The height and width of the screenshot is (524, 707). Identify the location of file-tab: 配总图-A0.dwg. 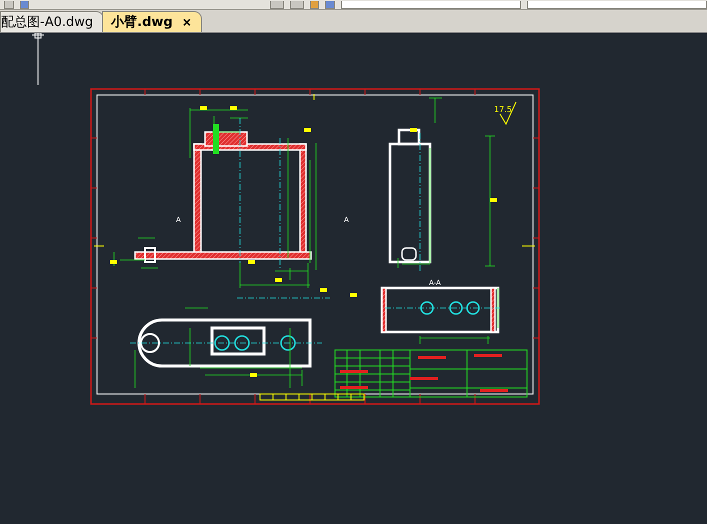
(52, 21).